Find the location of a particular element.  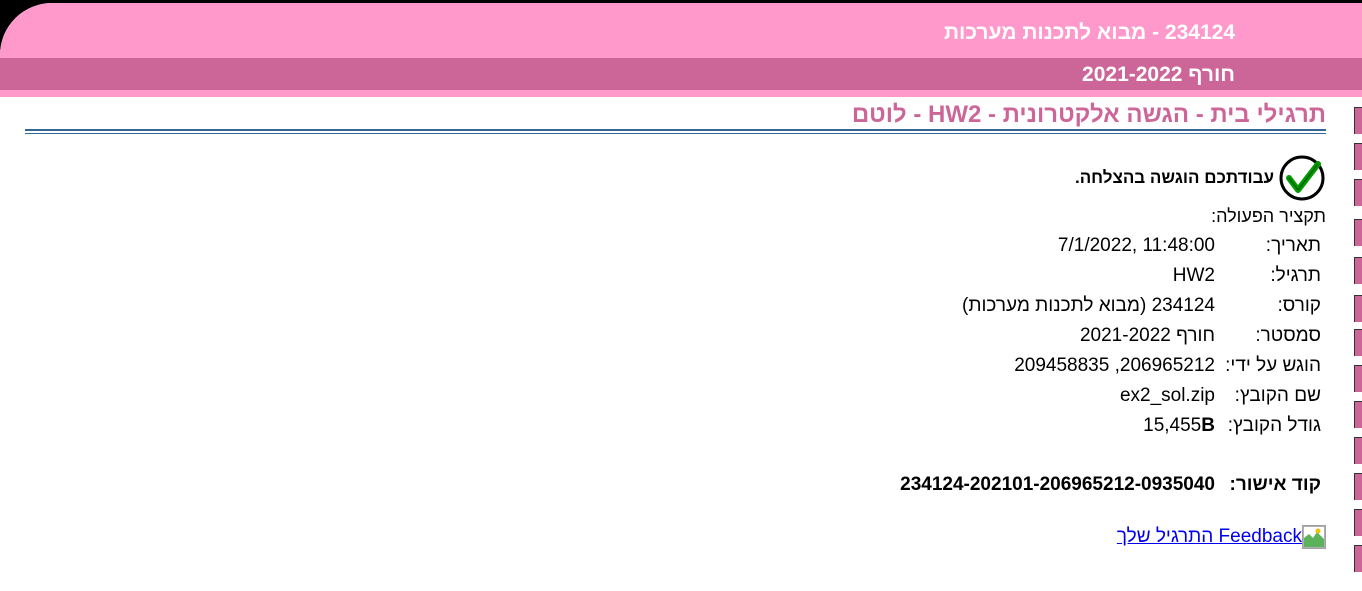

approval-label: קוד אישור: is located at coordinates (1275, 484).